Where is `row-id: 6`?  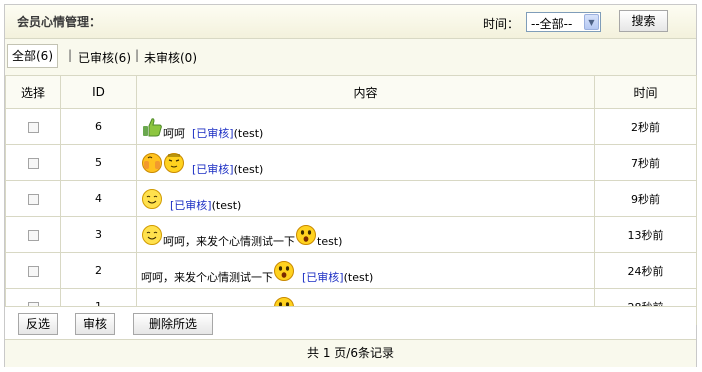 row-id: 6 is located at coordinates (98, 126).